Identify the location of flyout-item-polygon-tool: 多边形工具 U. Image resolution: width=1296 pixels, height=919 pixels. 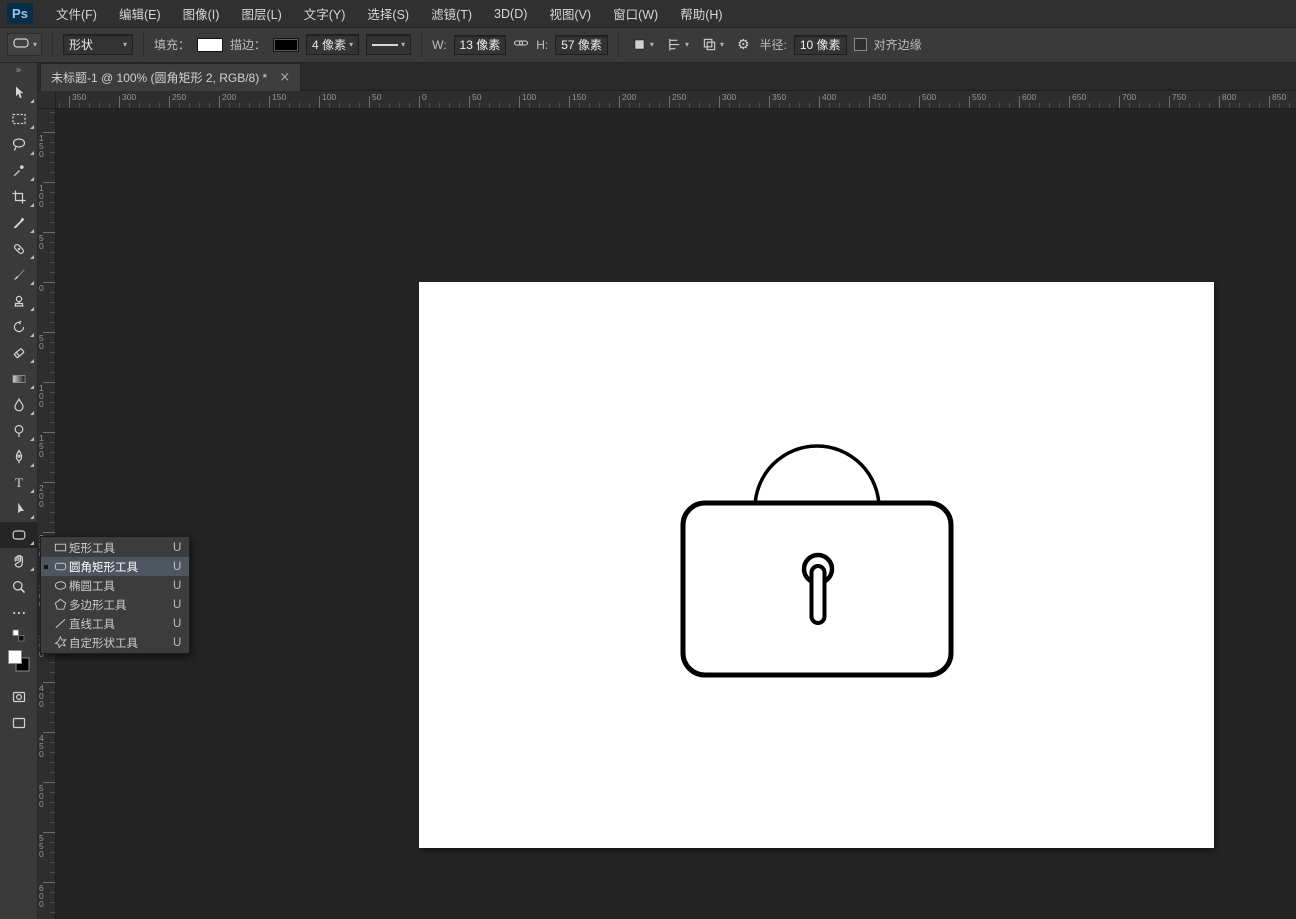
(115, 604).